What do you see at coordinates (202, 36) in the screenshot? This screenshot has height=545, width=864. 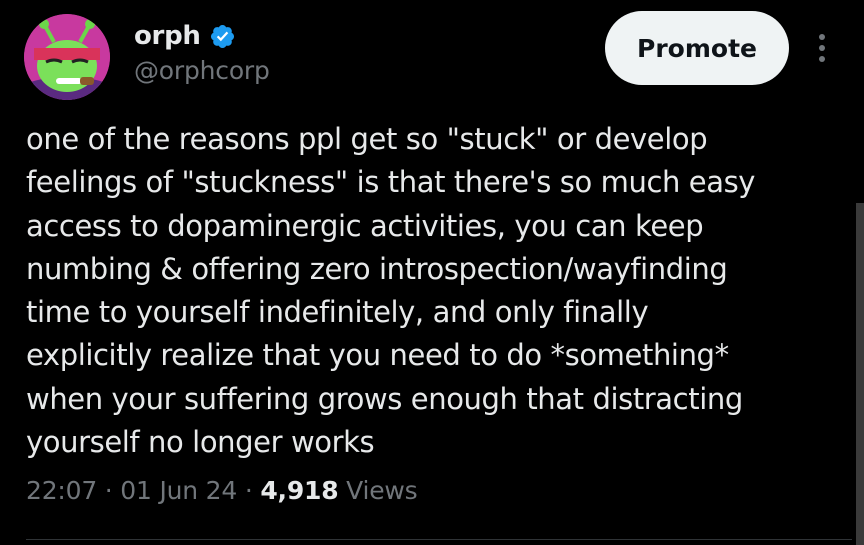 I see `display-name-row: orph` at bounding box center [202, 36].